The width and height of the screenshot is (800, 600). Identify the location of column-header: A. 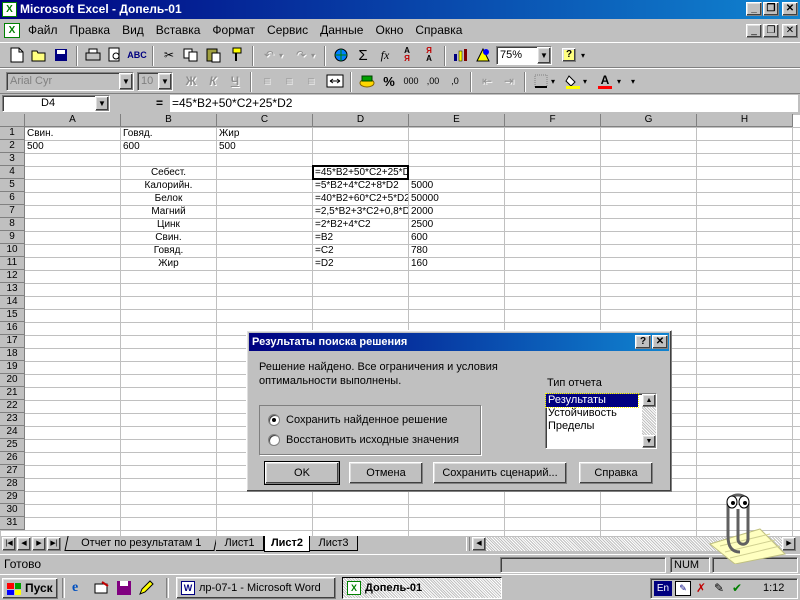
(73, 120).